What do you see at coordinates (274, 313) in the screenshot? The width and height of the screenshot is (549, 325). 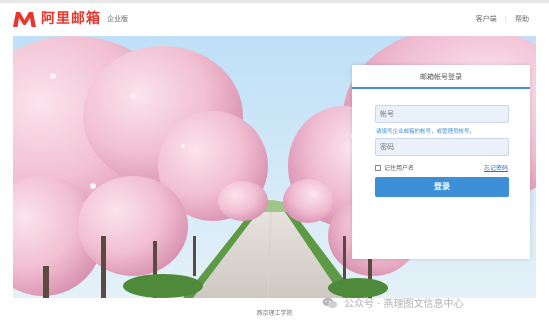 I see `footer-organization: 燕京理工学院` at bounding box center [274, 313].